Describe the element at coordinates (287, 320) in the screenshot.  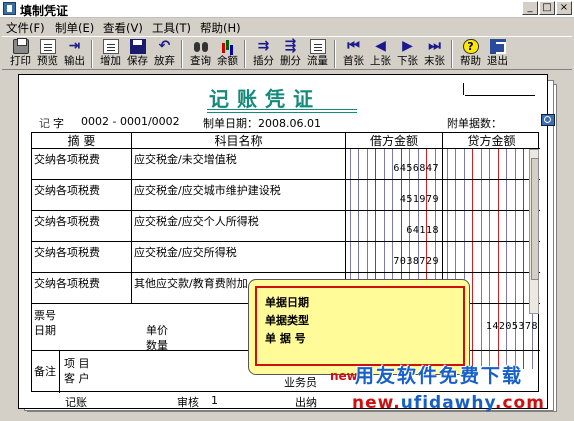
I see `doc-type-label: 单据类型` at that location.